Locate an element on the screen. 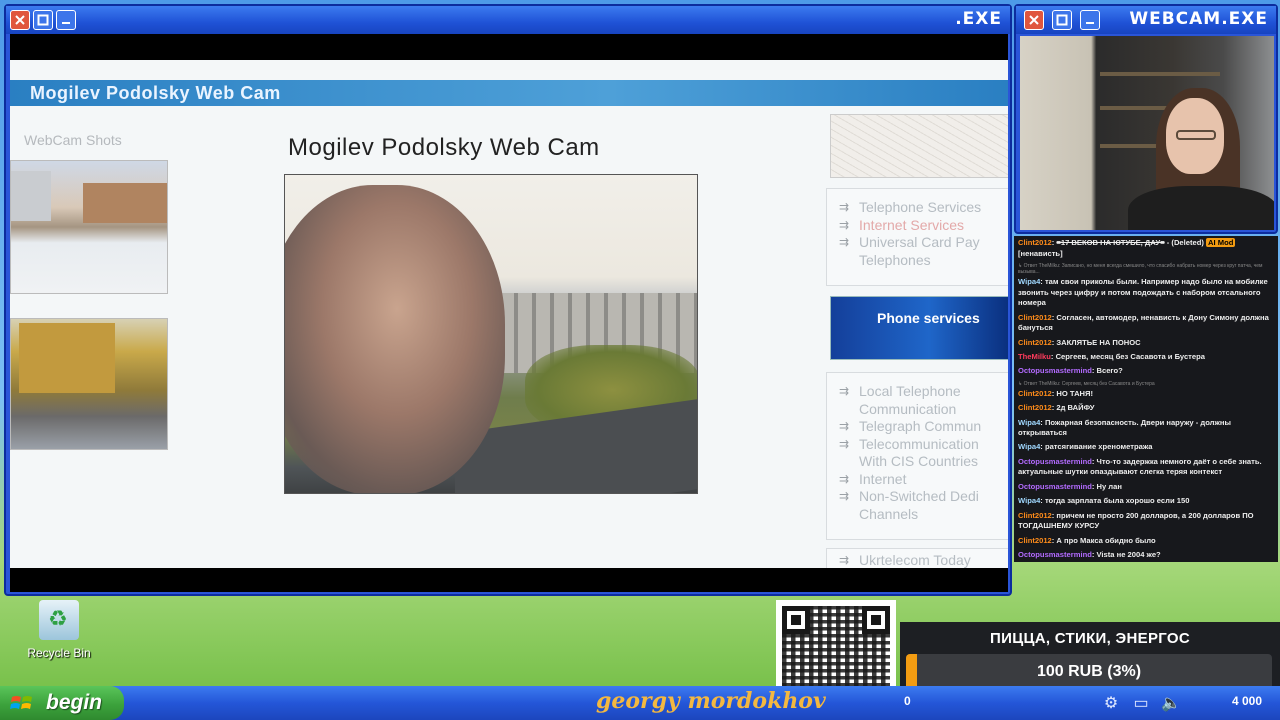 Image resolution: width=1280 pixels, height=720 pixels. recycle-bin: Recycle Bin is located at coordinates (59, 630).